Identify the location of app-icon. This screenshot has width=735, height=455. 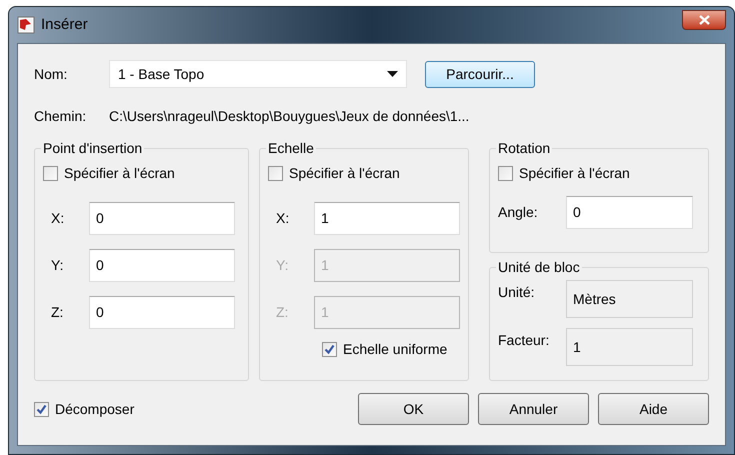
(26, 25).